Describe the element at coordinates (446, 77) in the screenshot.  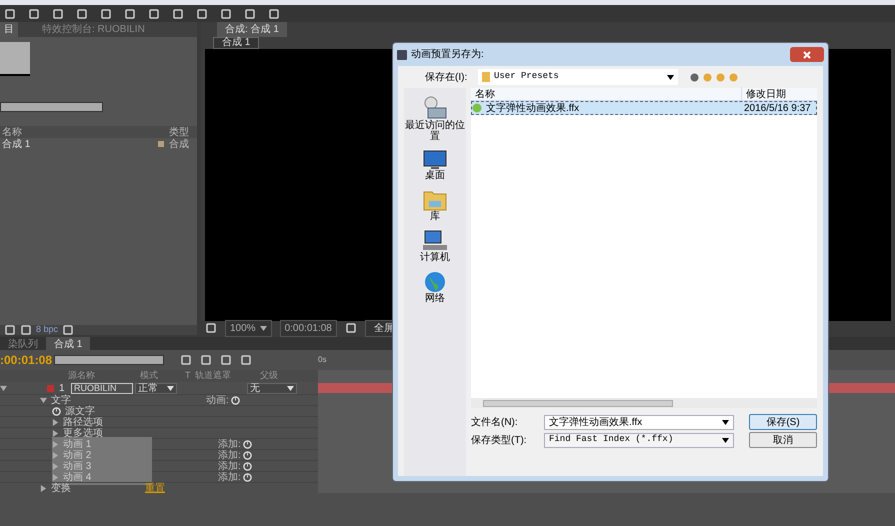
I see `save-in-label: 保存在(I):` at that location.